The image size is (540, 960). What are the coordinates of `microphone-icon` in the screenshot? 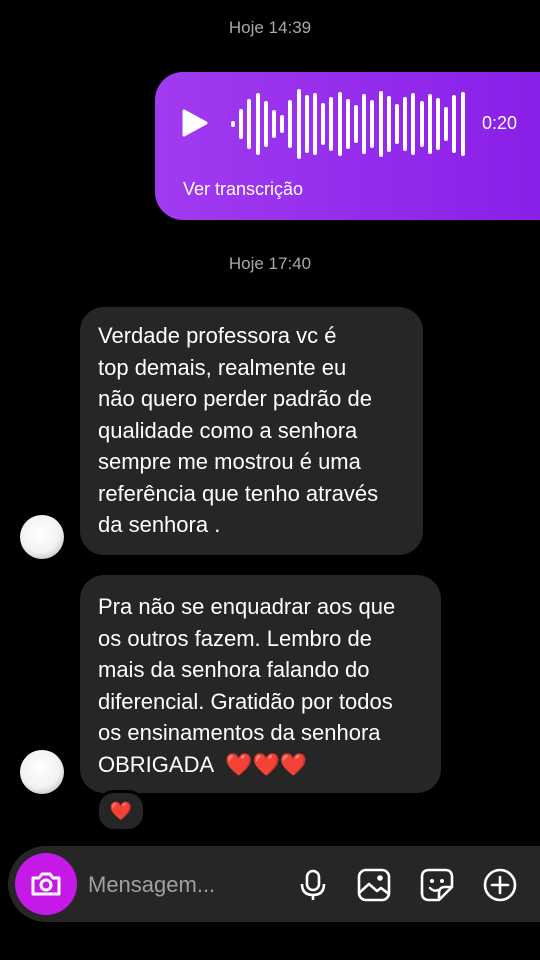 It's located at (313, 885).